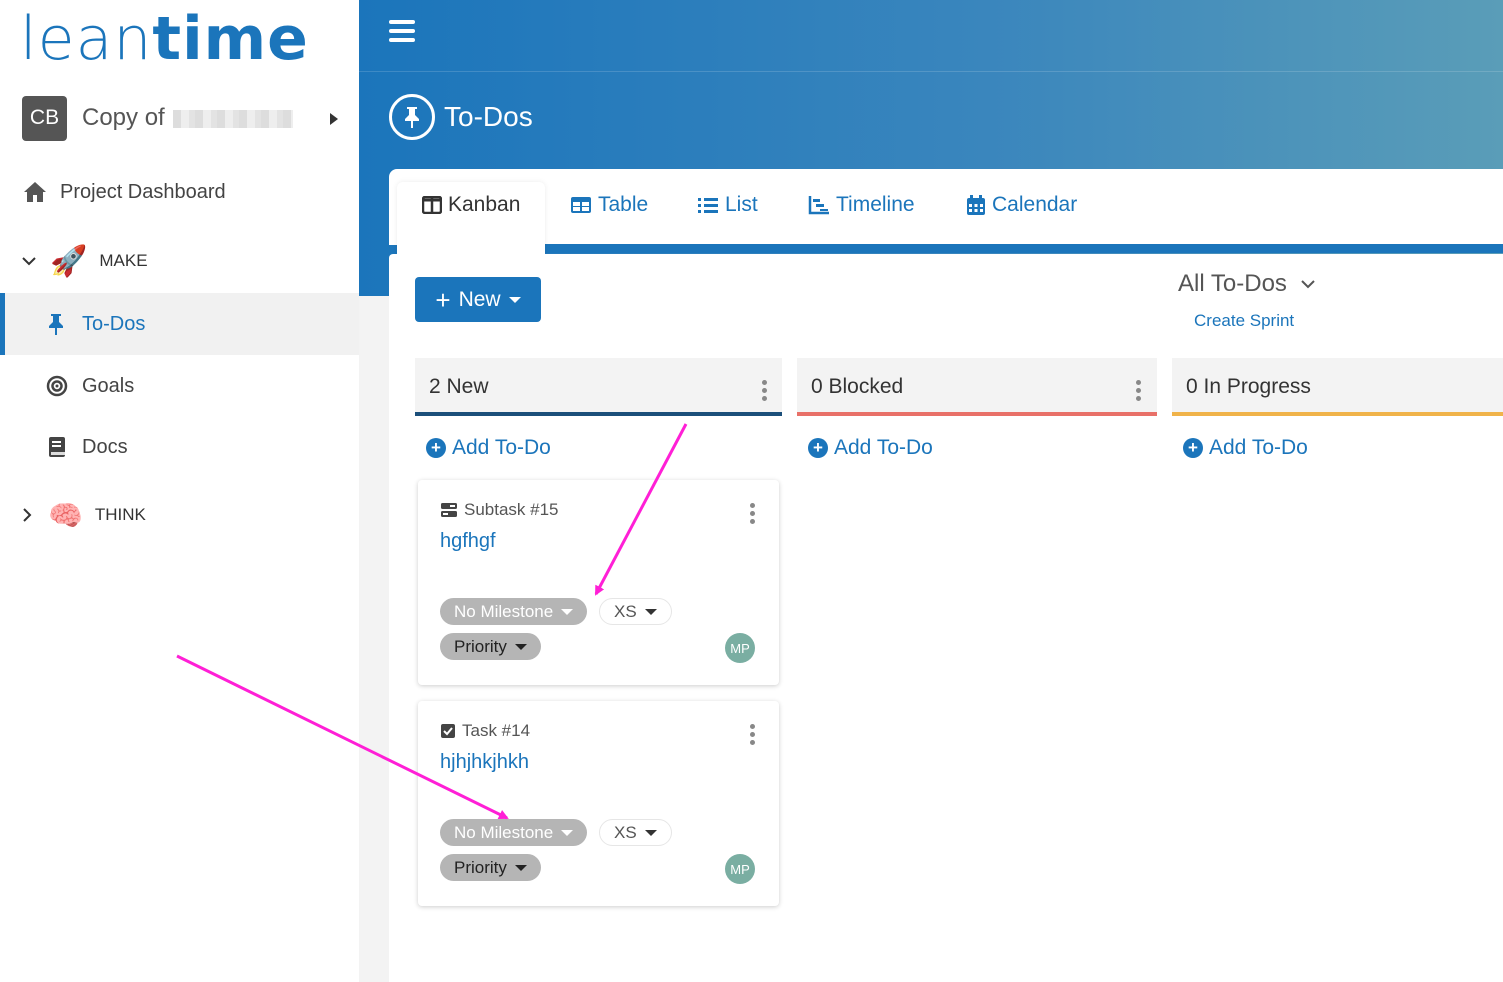  Describe the element at coordinates (488, 116) in the screenshot. I see `page-title-text: To-Dos` at that location.